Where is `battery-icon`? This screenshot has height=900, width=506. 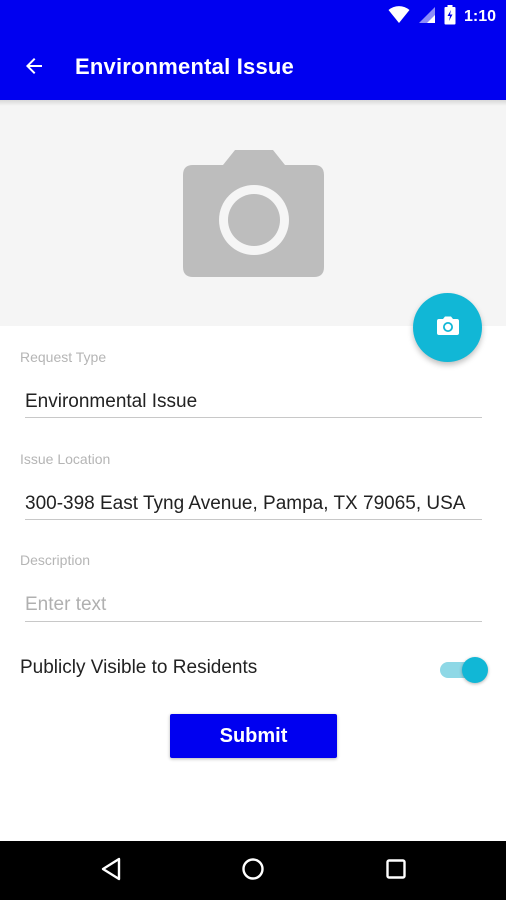 battery-icon is located at coordinates (450, 17).